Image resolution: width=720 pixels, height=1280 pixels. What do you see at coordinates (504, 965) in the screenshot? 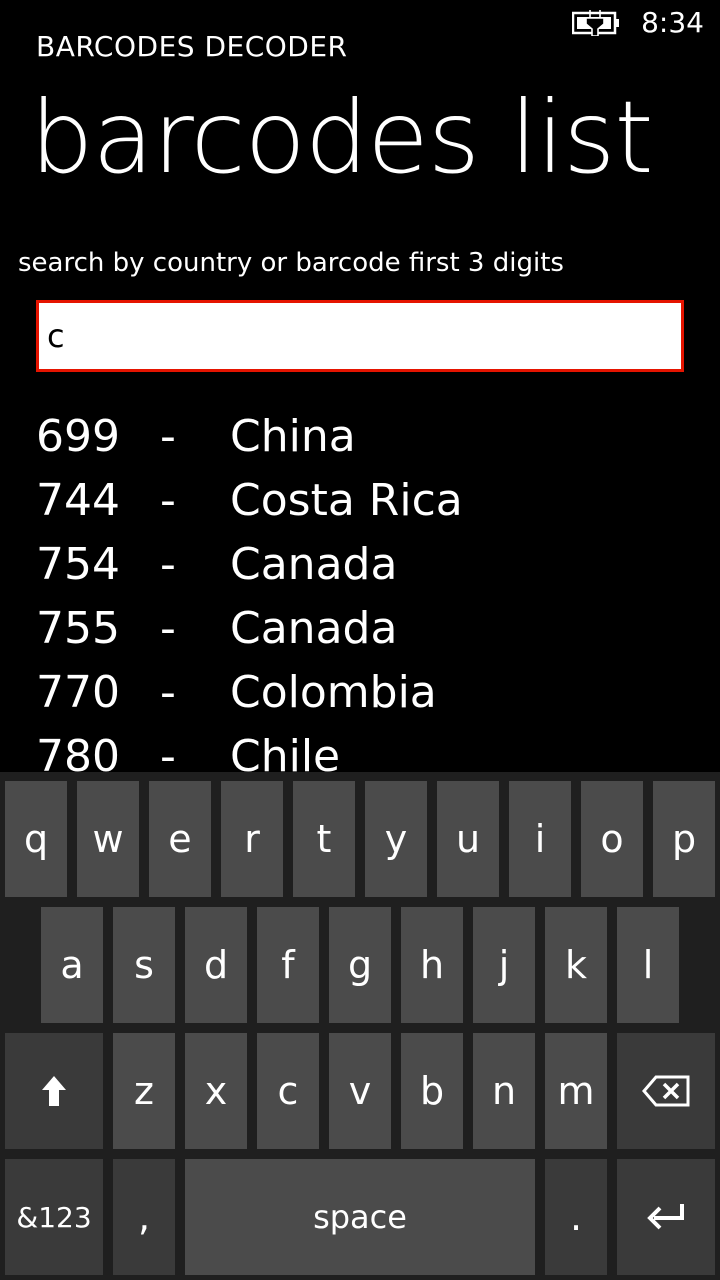
I see `key-j: j` at bounding box center [504, 965].